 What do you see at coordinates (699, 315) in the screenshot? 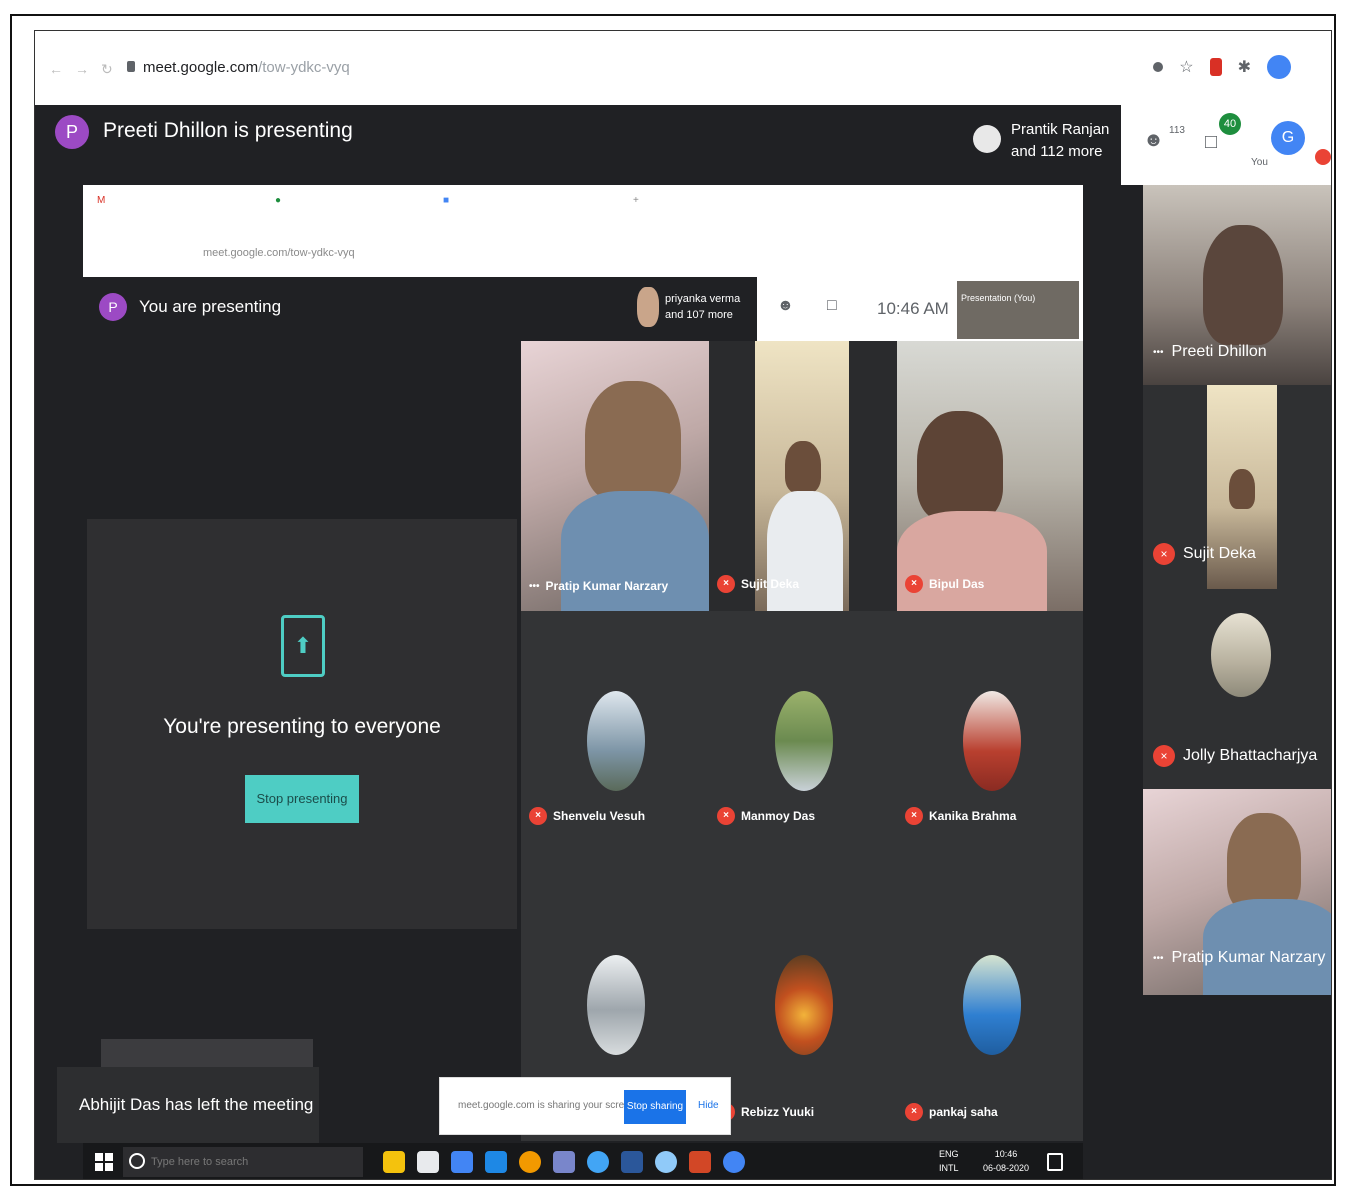
I see `shared-attendees-line2: and 107 more` at bounding box center [699, 315].